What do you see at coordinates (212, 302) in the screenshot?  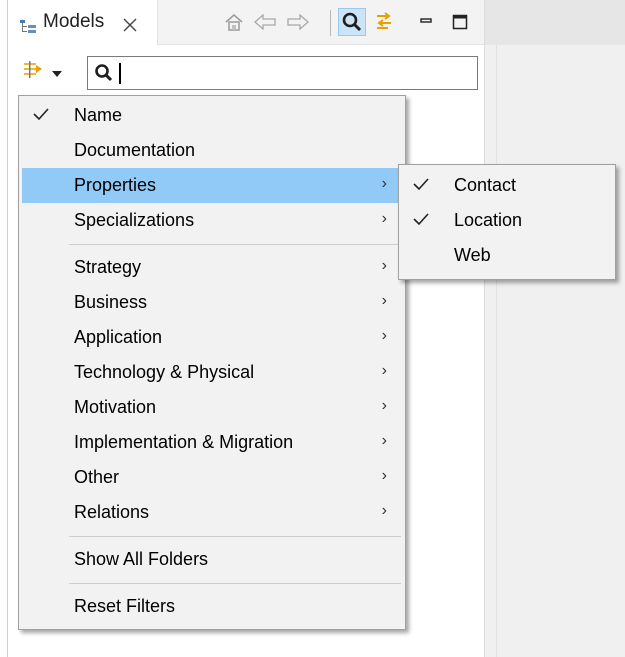 I see `menu-item-business: Business ›` at bounding box center [212, 302].